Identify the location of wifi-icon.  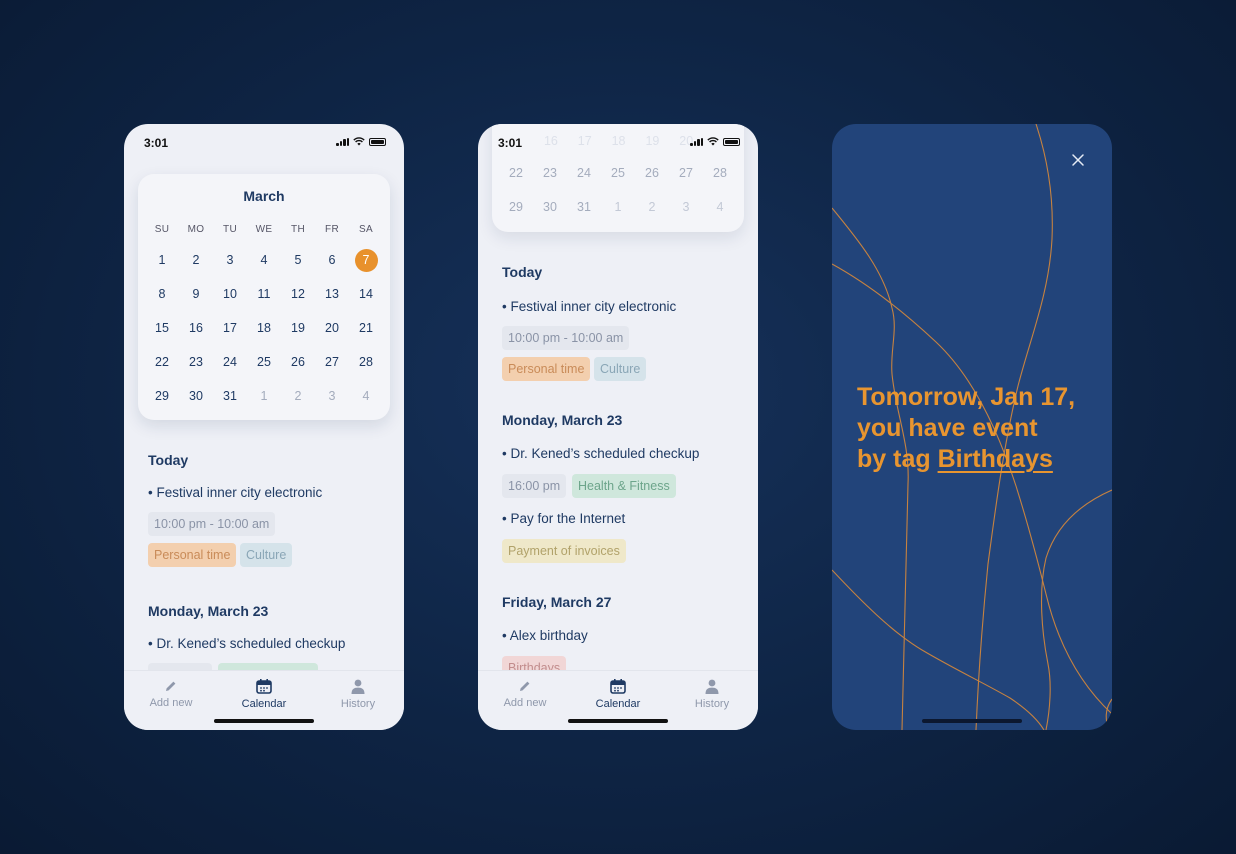
(713, 141).